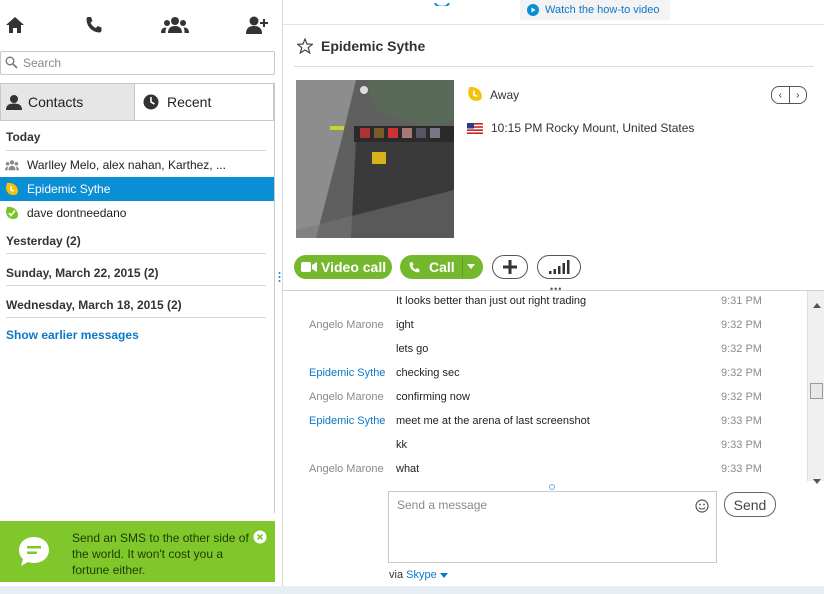 The width and height of the screenshot is (824, 594). Describe the element at coordinates (34, 554) in the screenshot. I see `chat-bubble-icon` at that location.